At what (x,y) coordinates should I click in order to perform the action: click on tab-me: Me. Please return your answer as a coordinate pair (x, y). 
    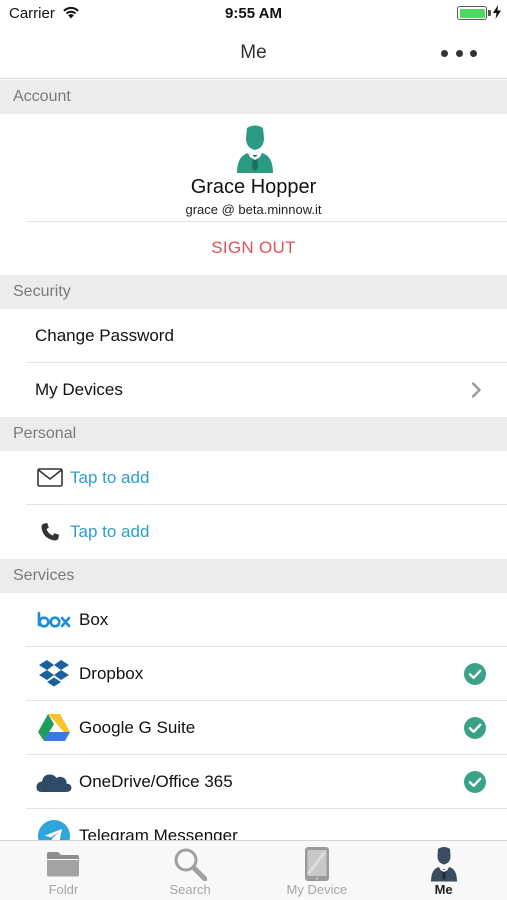
    Looking at the image, I should click on (443, 870).